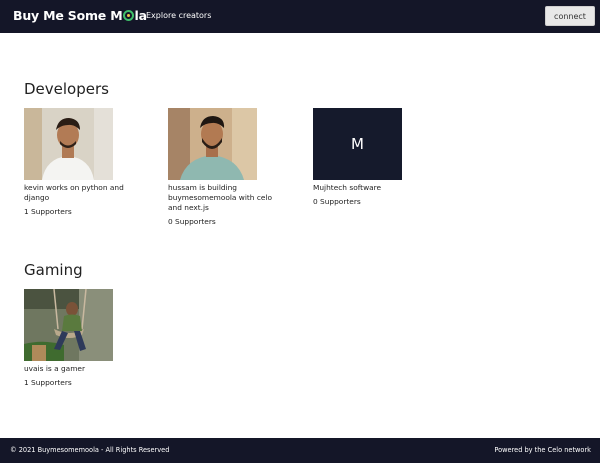  Describe the element at coordinates (68, 15) in the screenshot. I see `brand-text-start: Buy Me Some M` at that location.